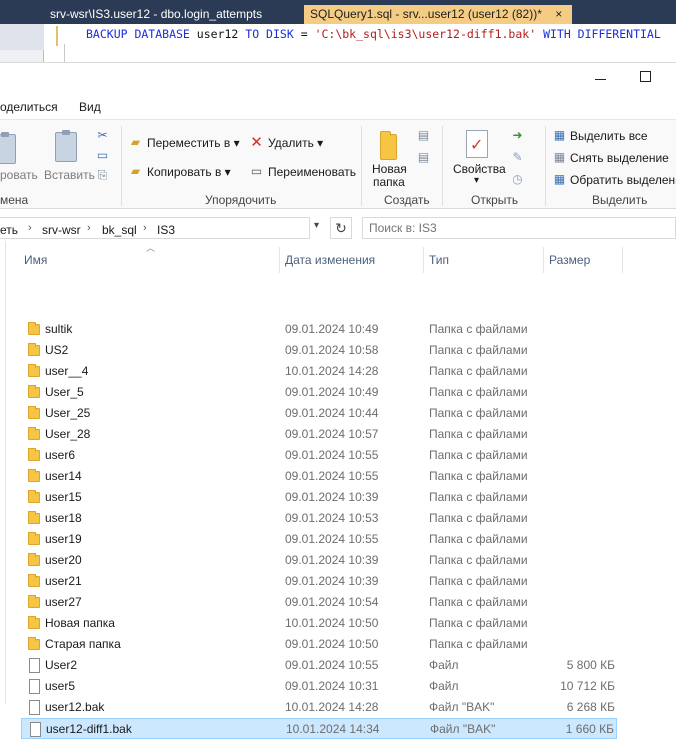  What do you see at coordinates (61, 230) in the screenshot?
I see `breadcrumb-server: srv-wsr` at bounding box center [61, 230].